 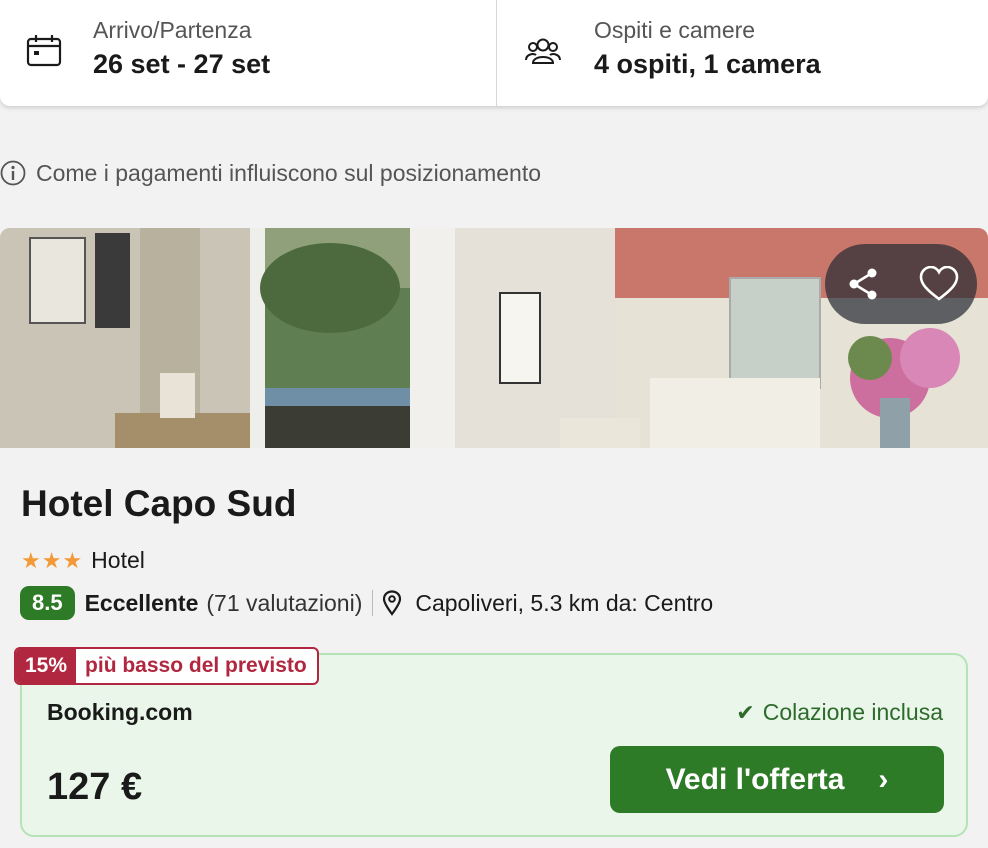 I want to click on view-deal-button: Vedi l'offerta ›, so click(x=777, y=779).